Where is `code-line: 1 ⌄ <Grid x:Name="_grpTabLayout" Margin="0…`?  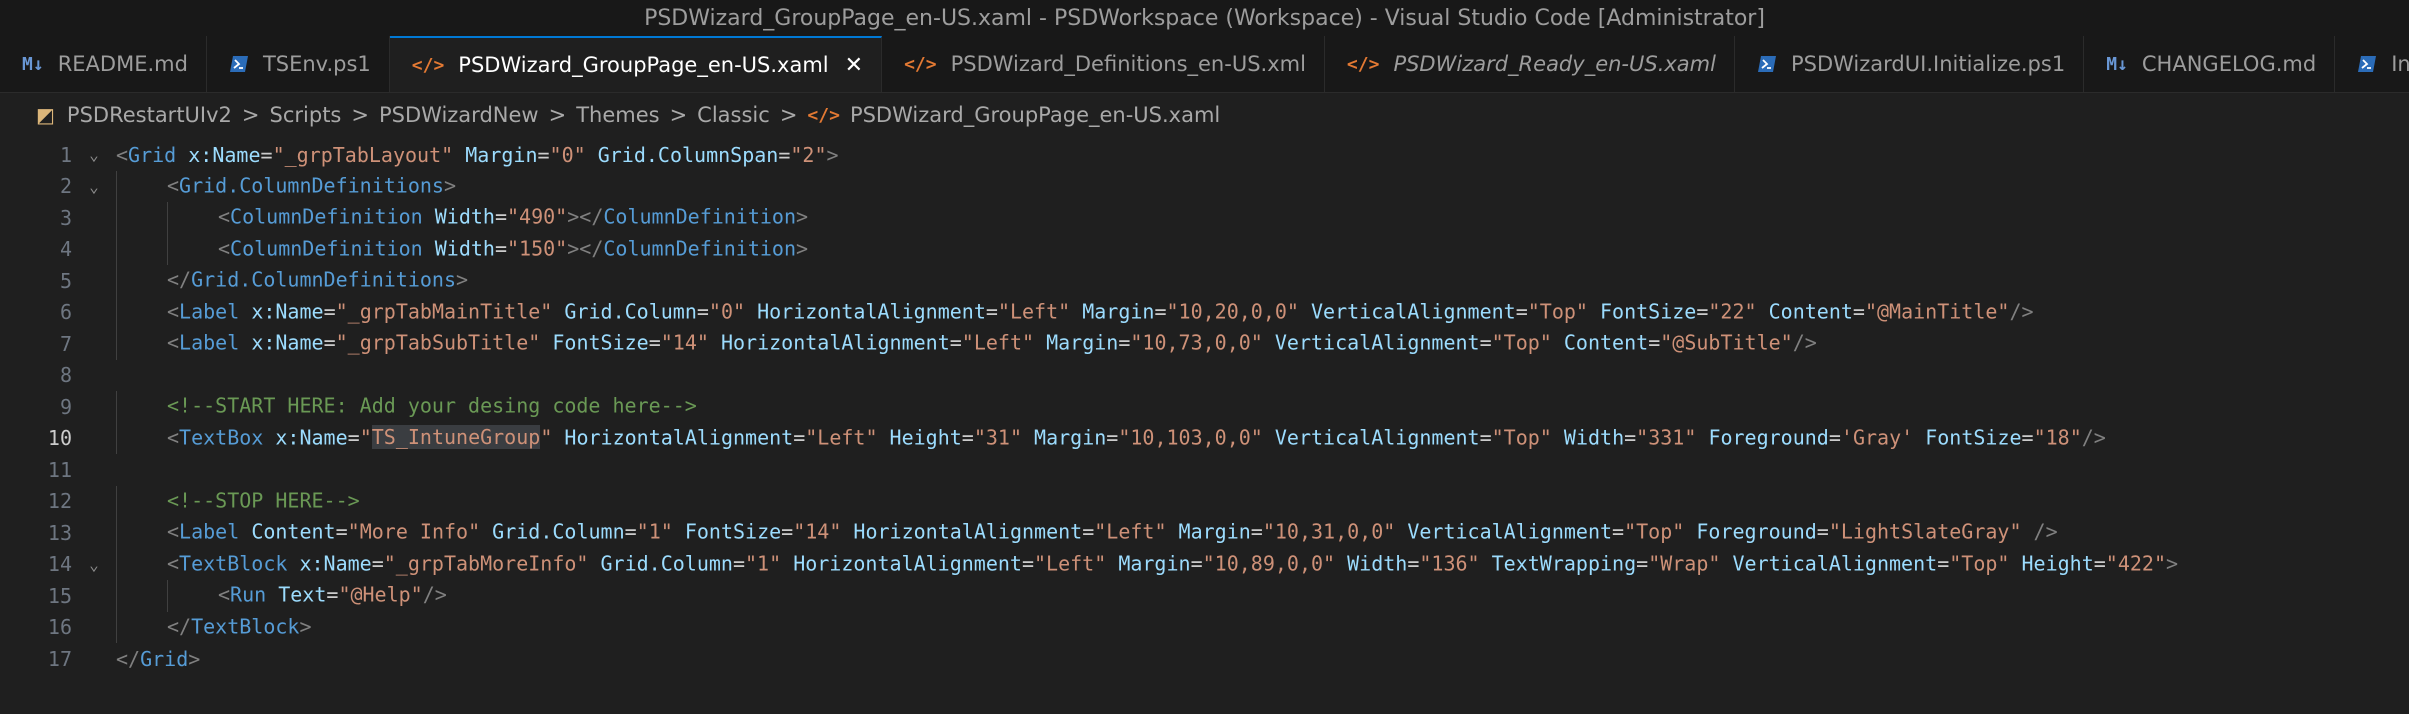
code-line: 1 ⌄ <Grid x:Name="_grpTabLayout" Margin="0… is located at coordinates (1204, 155).